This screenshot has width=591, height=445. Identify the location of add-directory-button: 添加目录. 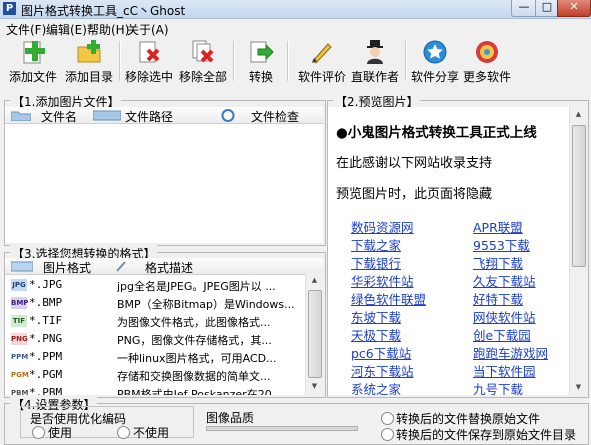
(89, 61).